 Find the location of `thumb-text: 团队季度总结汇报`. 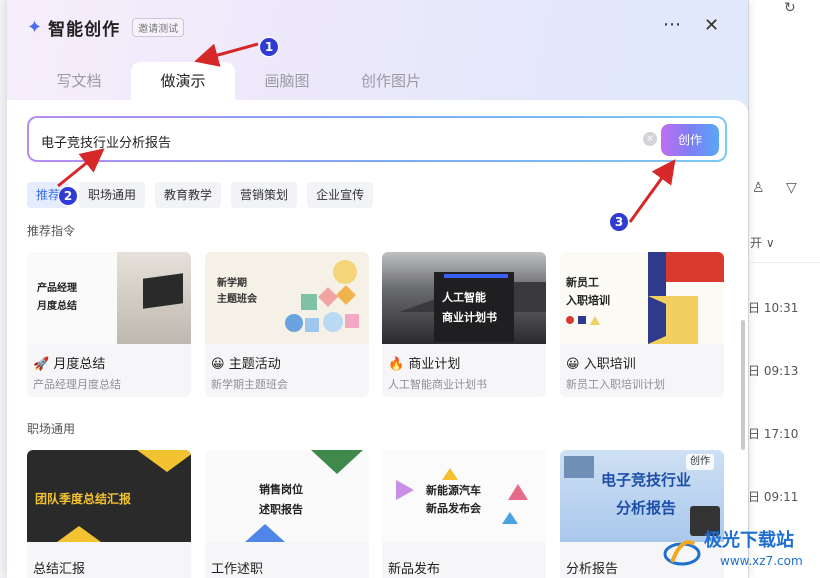

thumb-text: 团队季度总结汇报 is located at coordinates (83, 499).